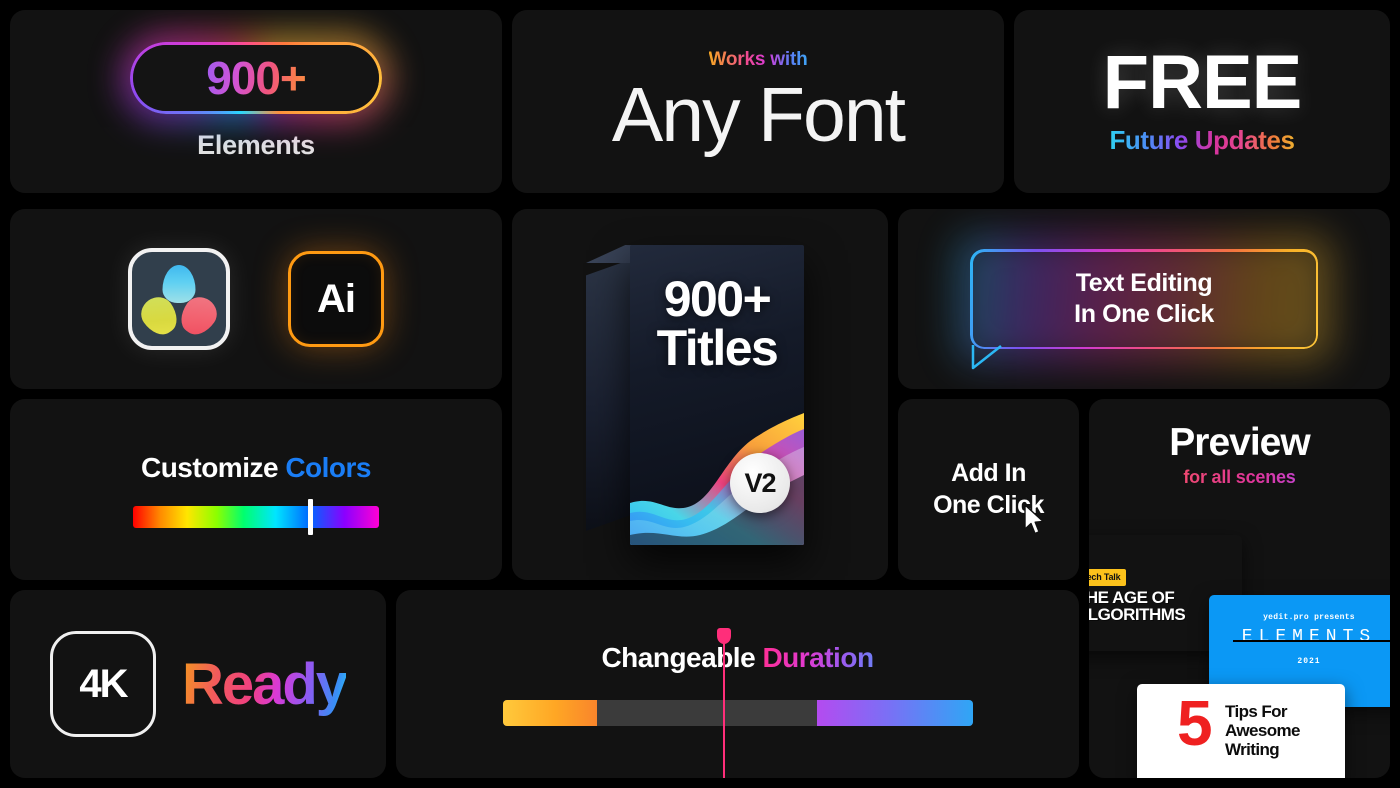 The height and width of the screenshot is (788, 1400). I want to click on hue-slider-handle, so click(310, 516).